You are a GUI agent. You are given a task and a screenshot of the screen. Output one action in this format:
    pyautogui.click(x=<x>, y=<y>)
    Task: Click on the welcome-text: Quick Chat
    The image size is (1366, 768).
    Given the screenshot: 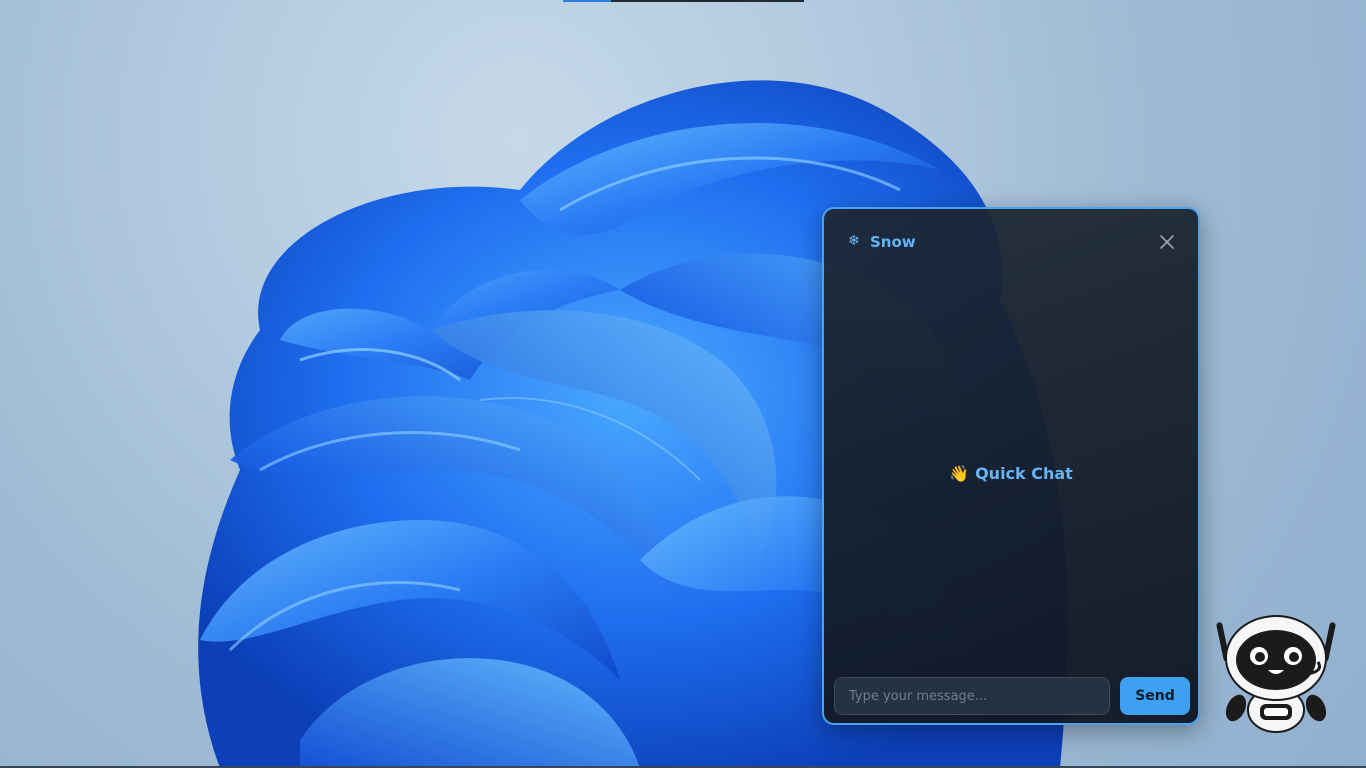 What is the action you would take?
    pyautogui.click(x=1024, y=473)
    